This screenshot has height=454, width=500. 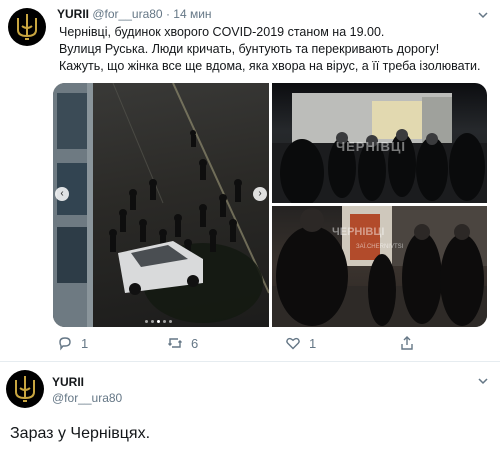 I want to click on photo-3-scene, so click(x=379, y=266).